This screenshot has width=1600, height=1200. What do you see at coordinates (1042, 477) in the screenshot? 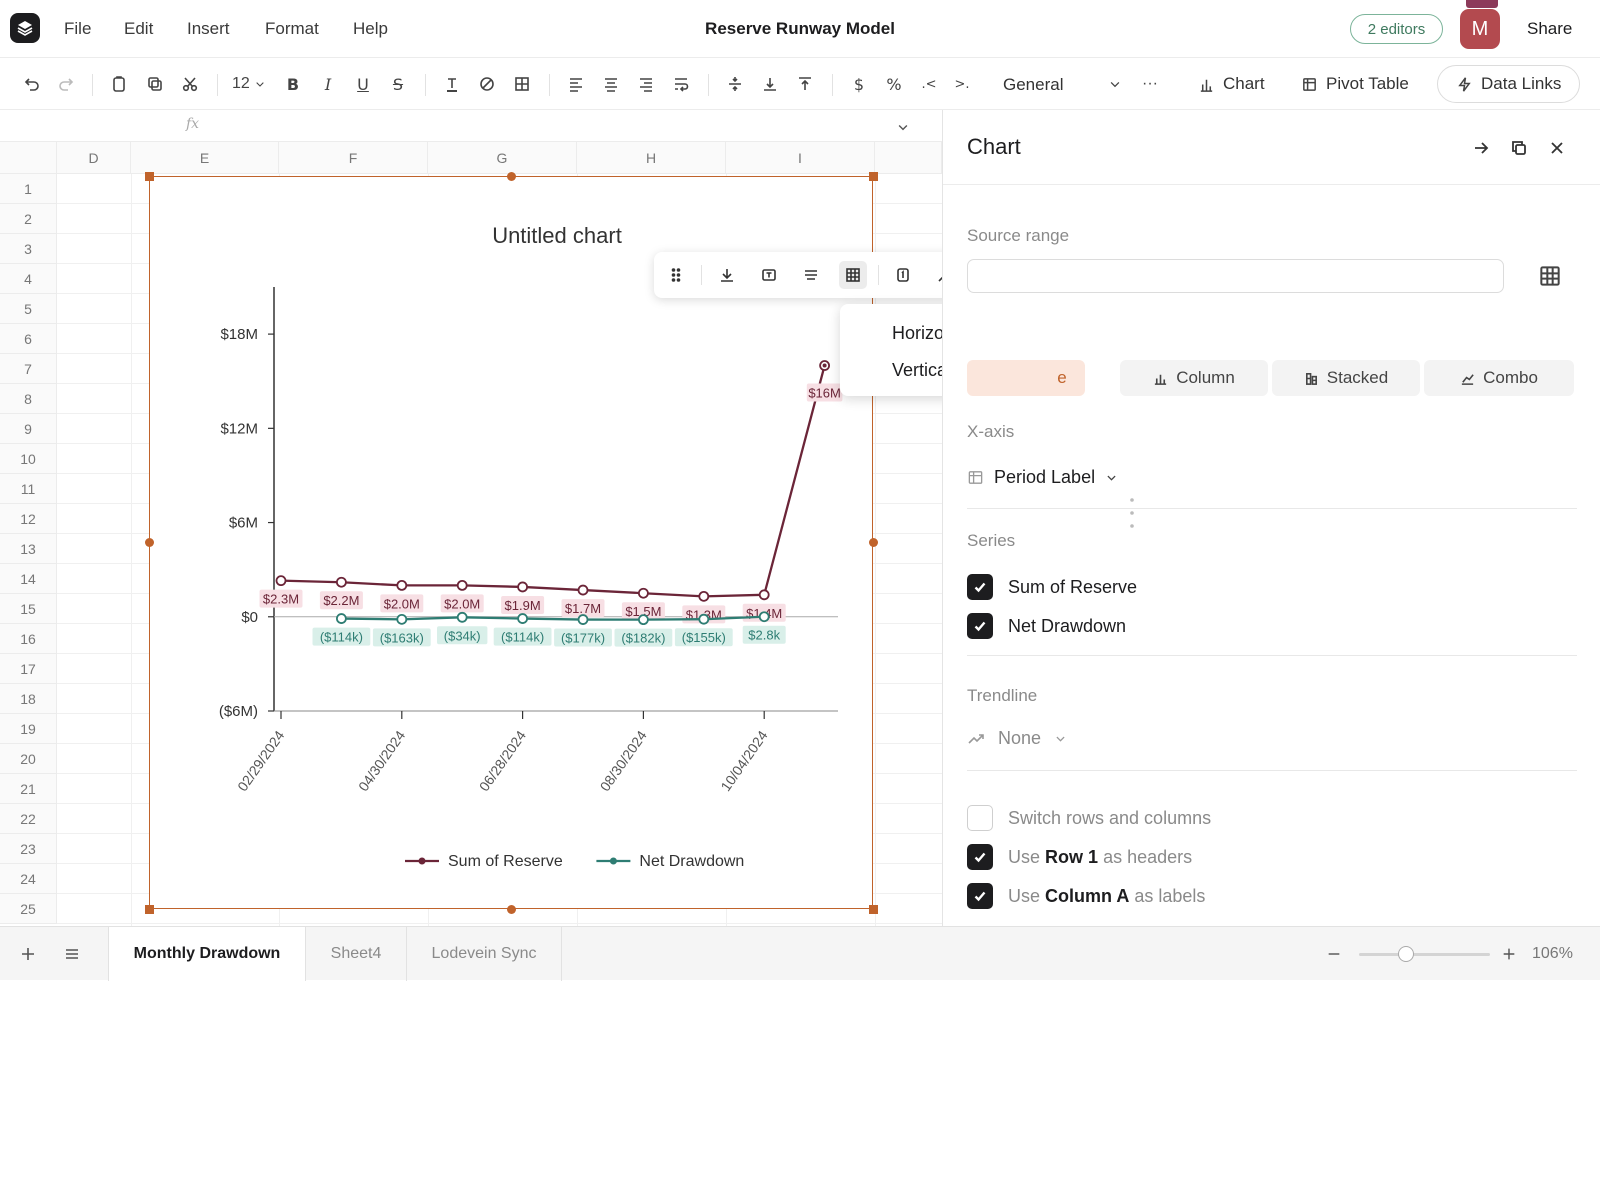
I see `x-axis-select: Period Label` at bounding box center [1042, 477].